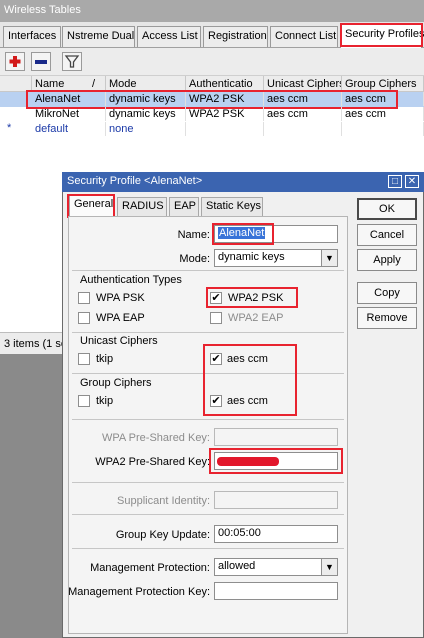 The height and width of the screenshot is (638, 424). I want to click on tab-interfaces: Interfaces, so click(32, 36).